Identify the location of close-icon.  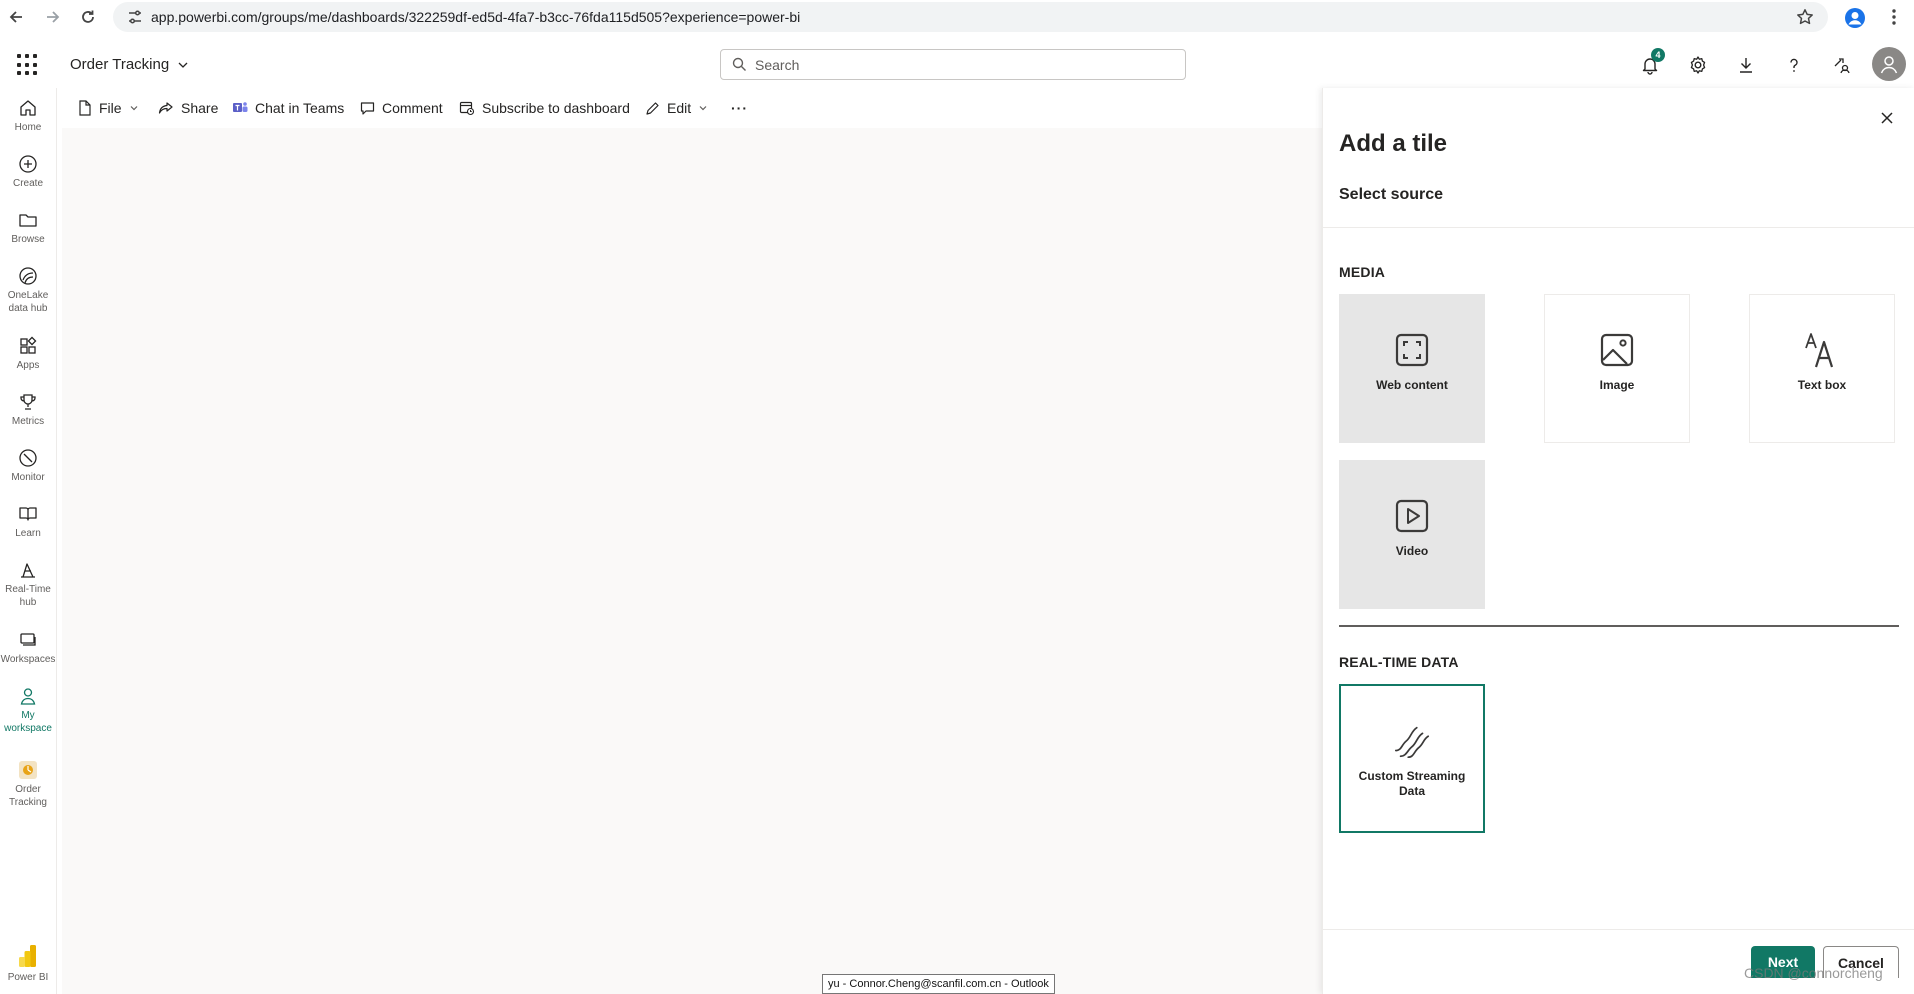
(1887, 118).